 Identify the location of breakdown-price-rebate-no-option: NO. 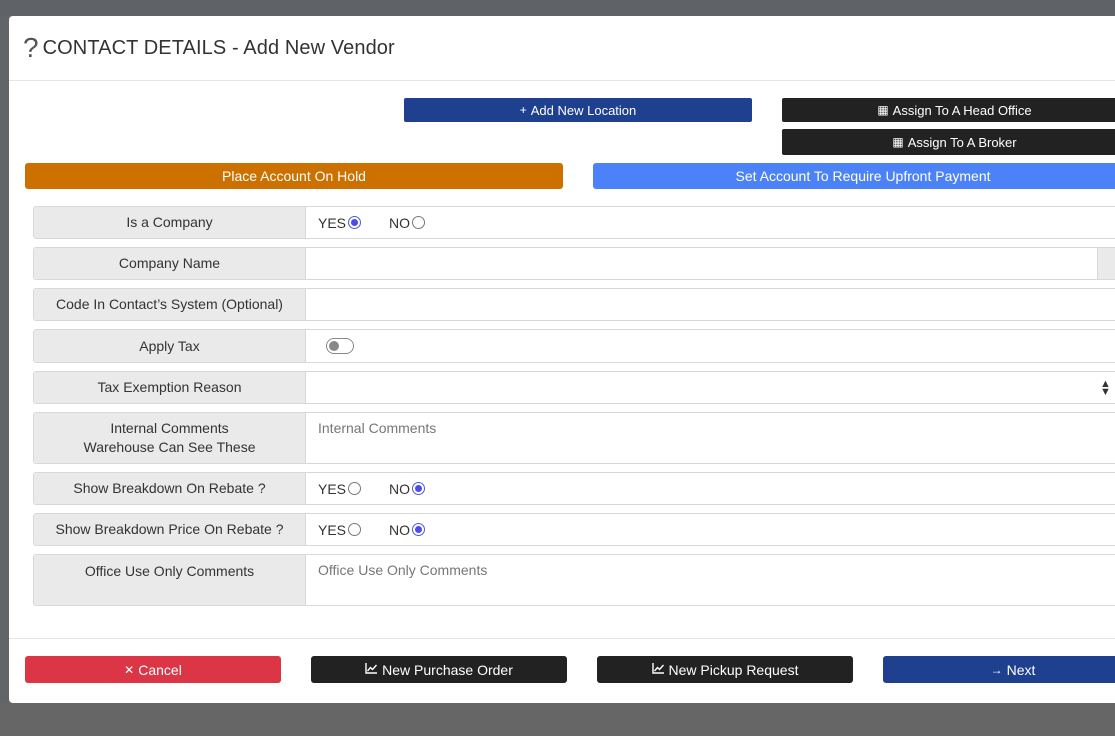
(407, 529).